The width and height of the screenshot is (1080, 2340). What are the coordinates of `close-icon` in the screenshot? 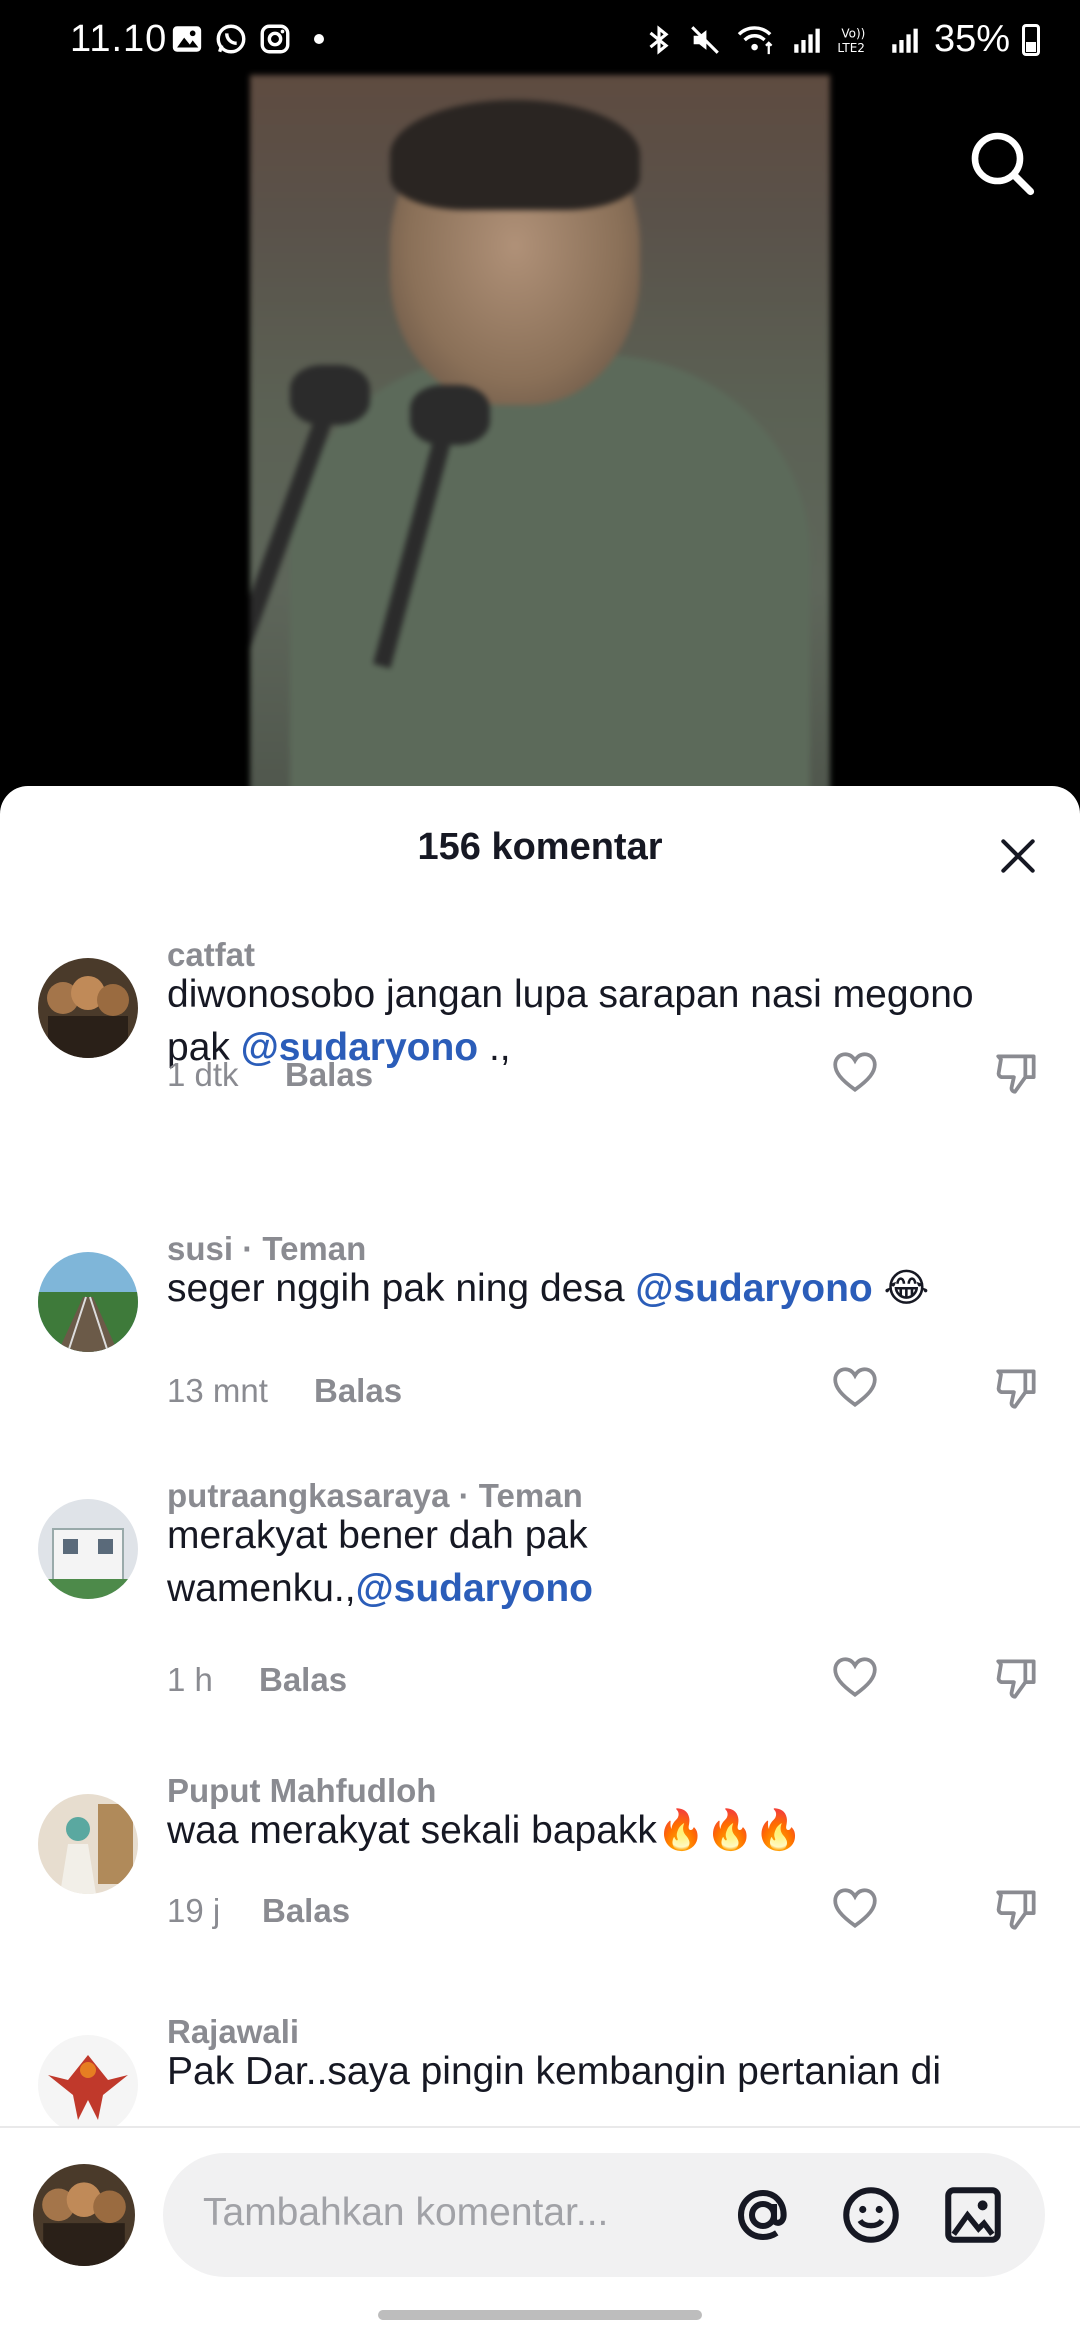 It's located at (1018, 856).